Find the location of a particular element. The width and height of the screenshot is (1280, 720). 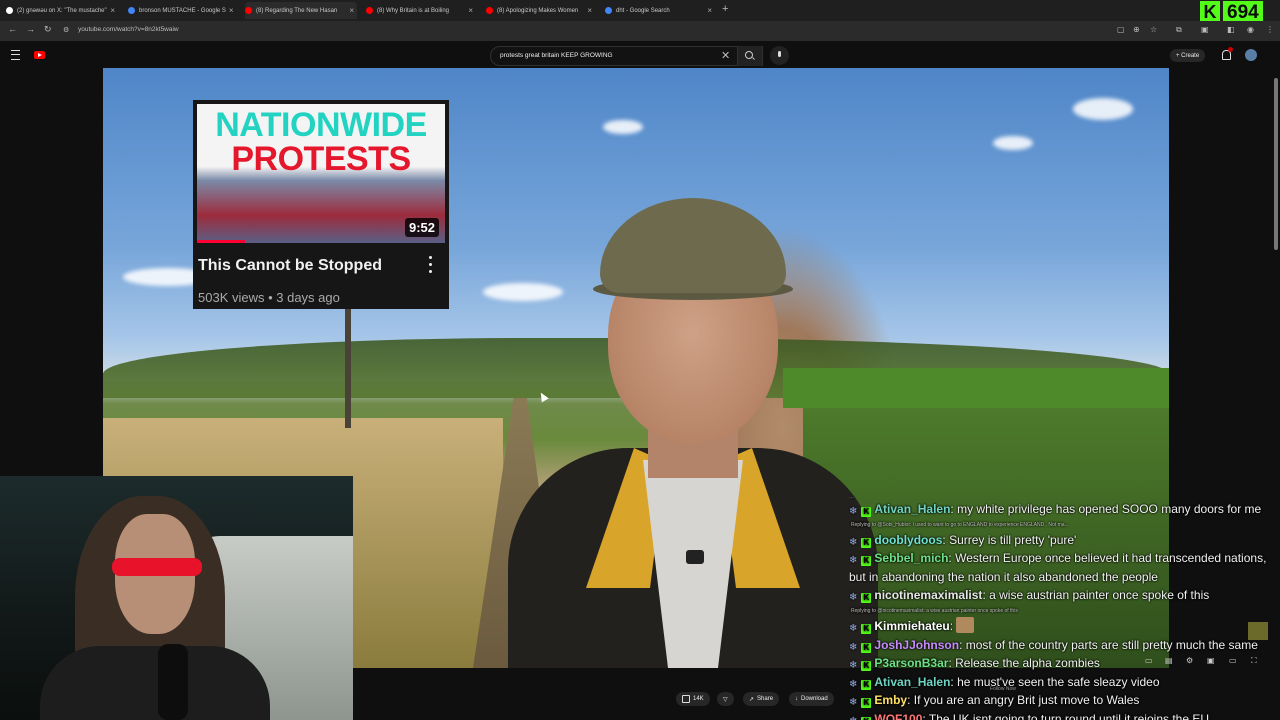

zoom-icon: ⊕ is located at coordinates (1136, 29).